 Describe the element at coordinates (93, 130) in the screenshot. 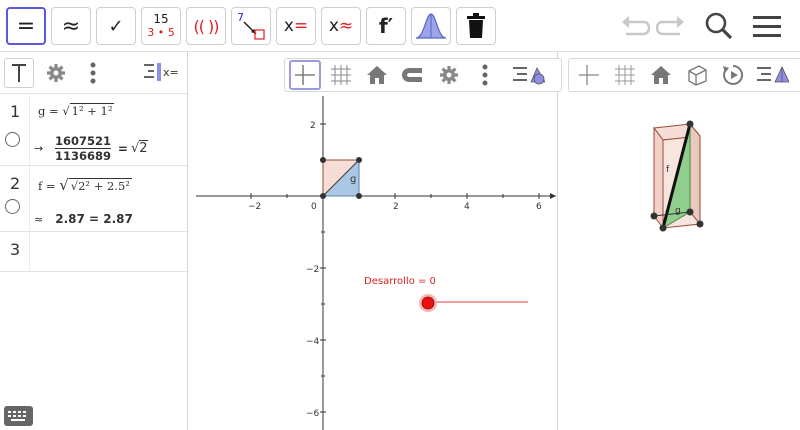

I see `algebra-row-1: 1 g = √ 1² + 1² → 1607521 1136689 = √2` at that location.